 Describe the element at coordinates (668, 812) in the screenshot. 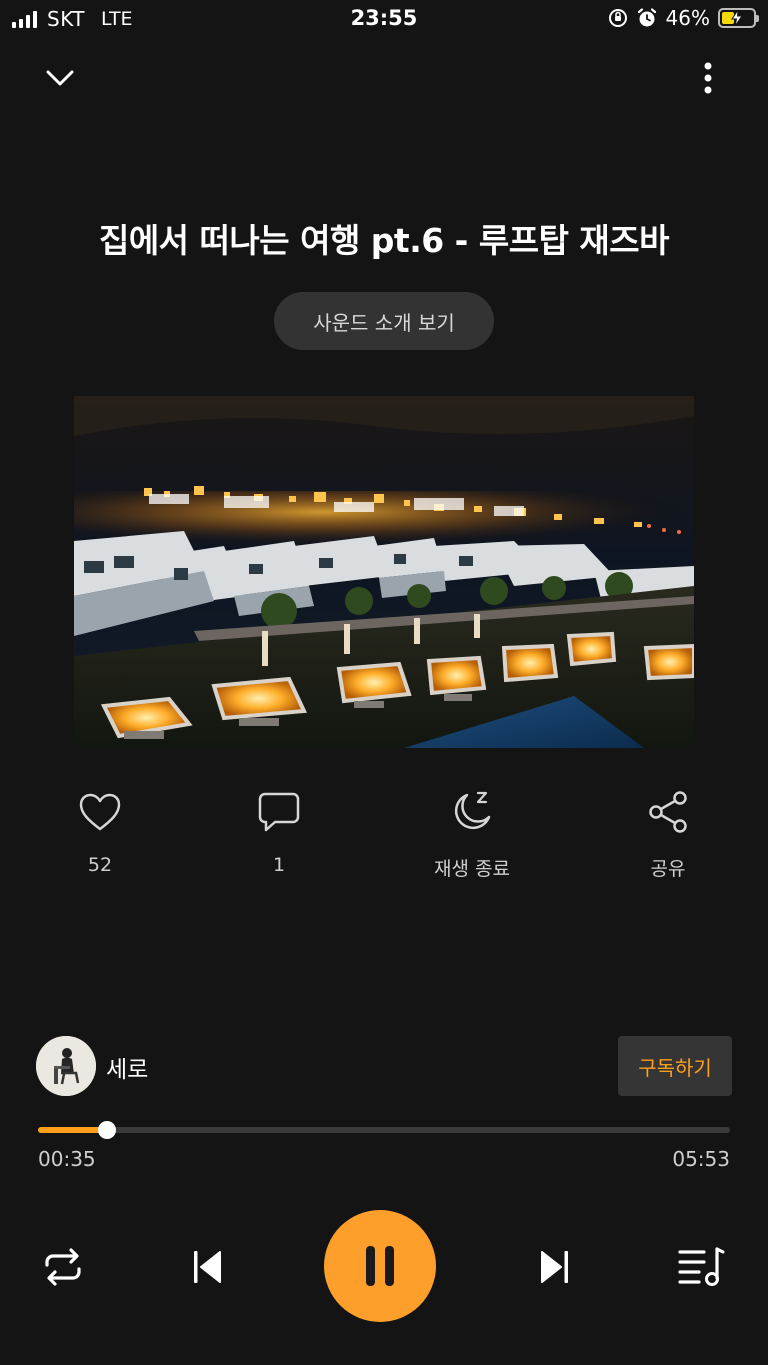

I see `share-icon` at that location.